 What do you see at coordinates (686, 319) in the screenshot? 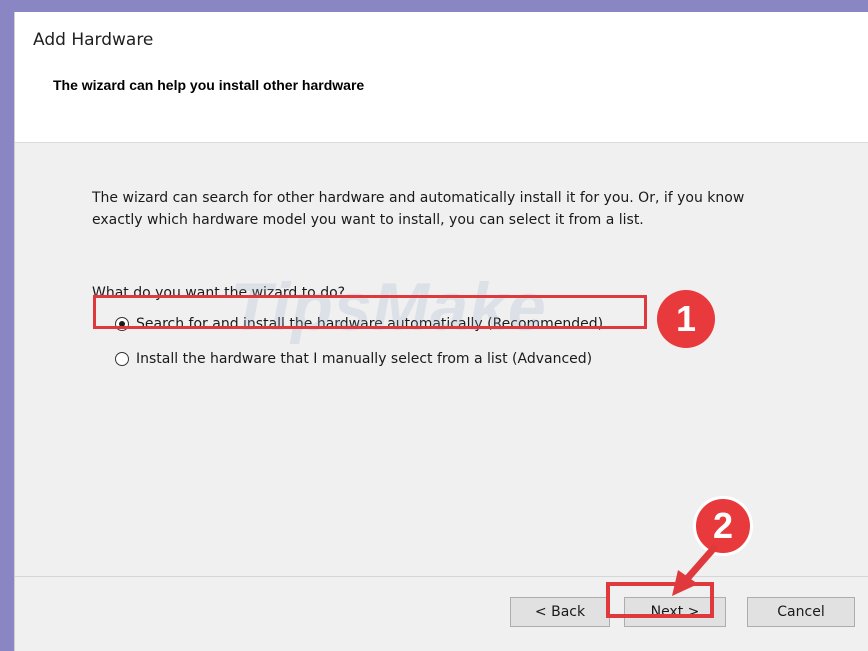
I see `step-badge-1: 1` at bounding box center [686, 319].